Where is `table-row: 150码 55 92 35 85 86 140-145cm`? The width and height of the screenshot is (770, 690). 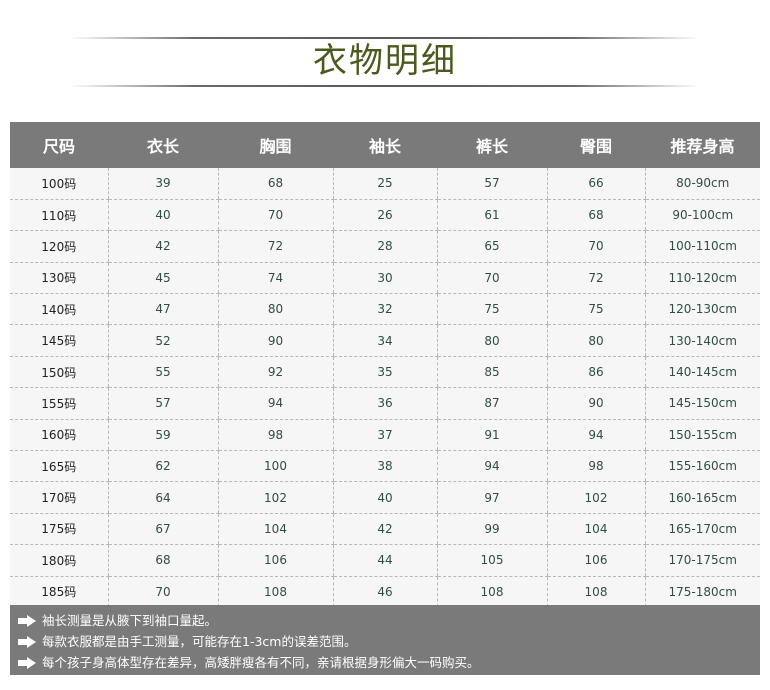 table-row: 150码 55 92 35 85 86 140-145cm is located at coordinates (385, 372).